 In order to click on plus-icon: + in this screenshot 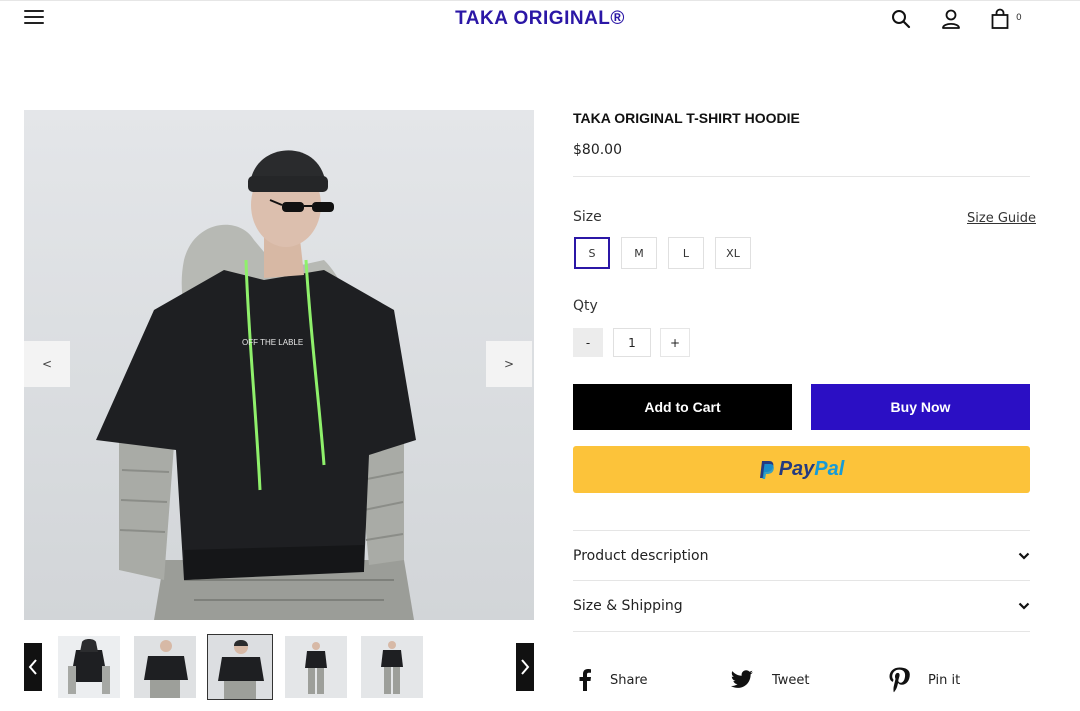, I will do `click(675, 342)`.